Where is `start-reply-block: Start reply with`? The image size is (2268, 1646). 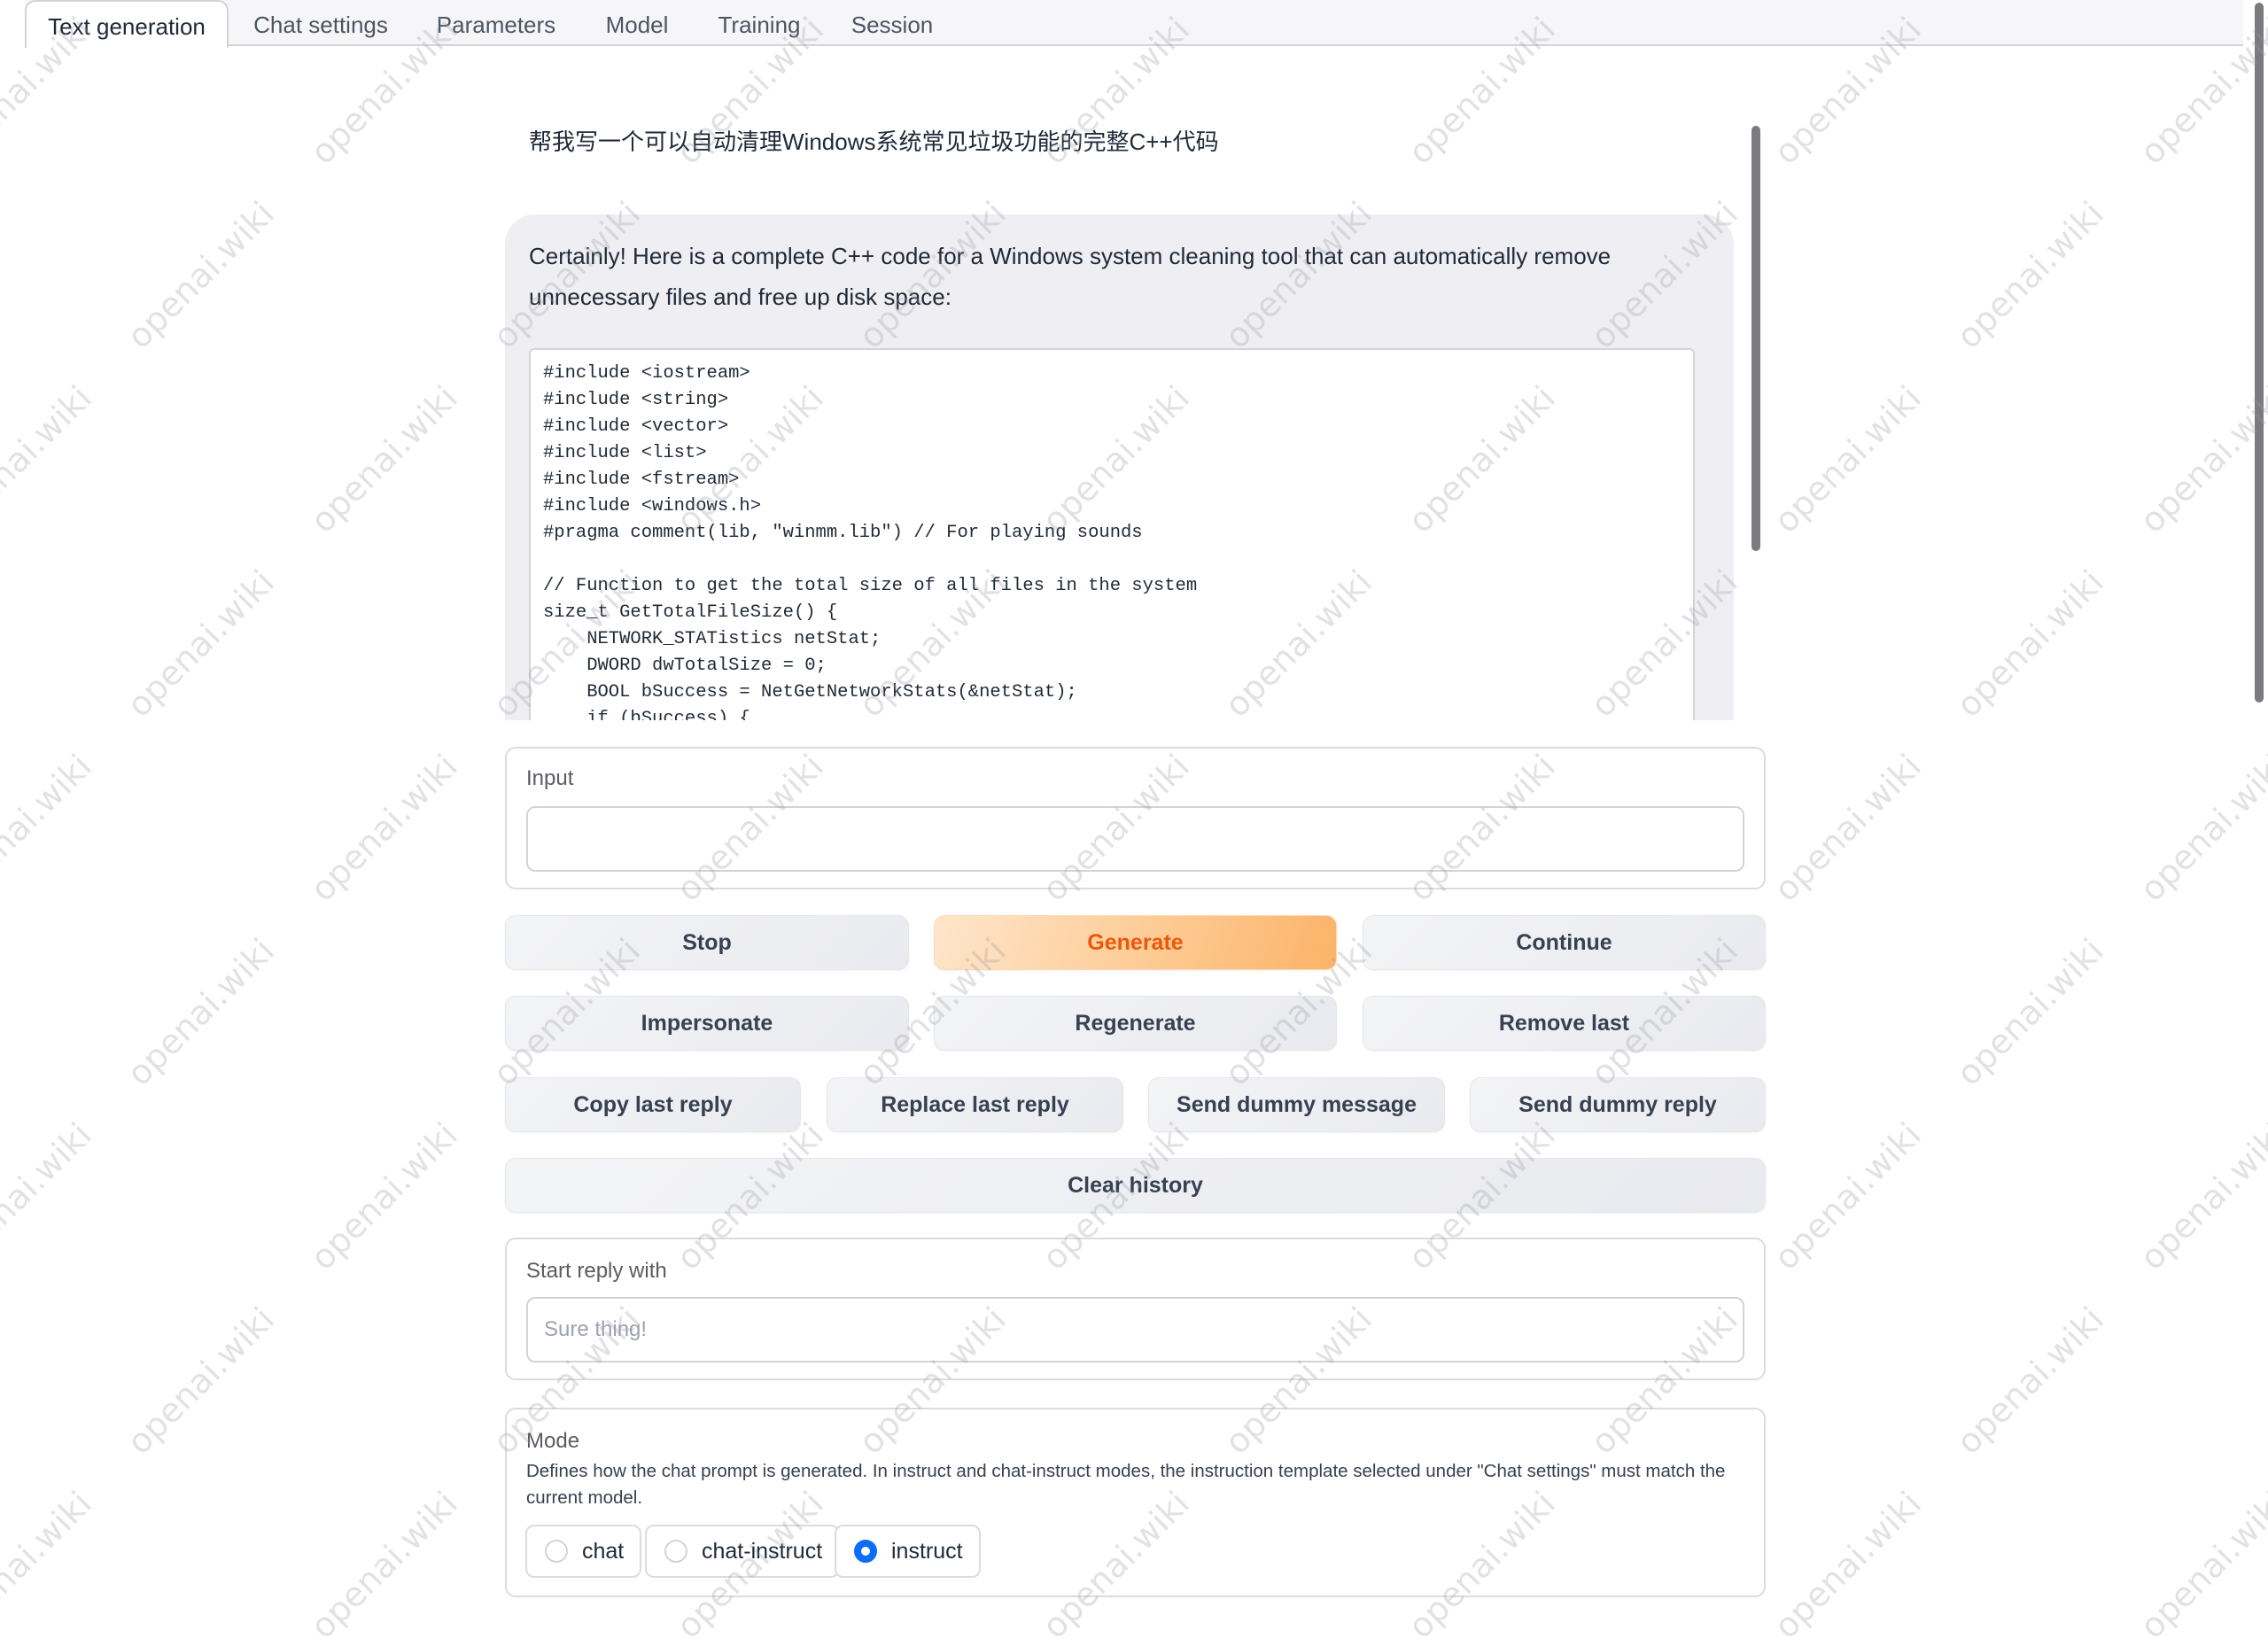 start-reply-block: Start reply with is located at coordinates (1135, 1309).